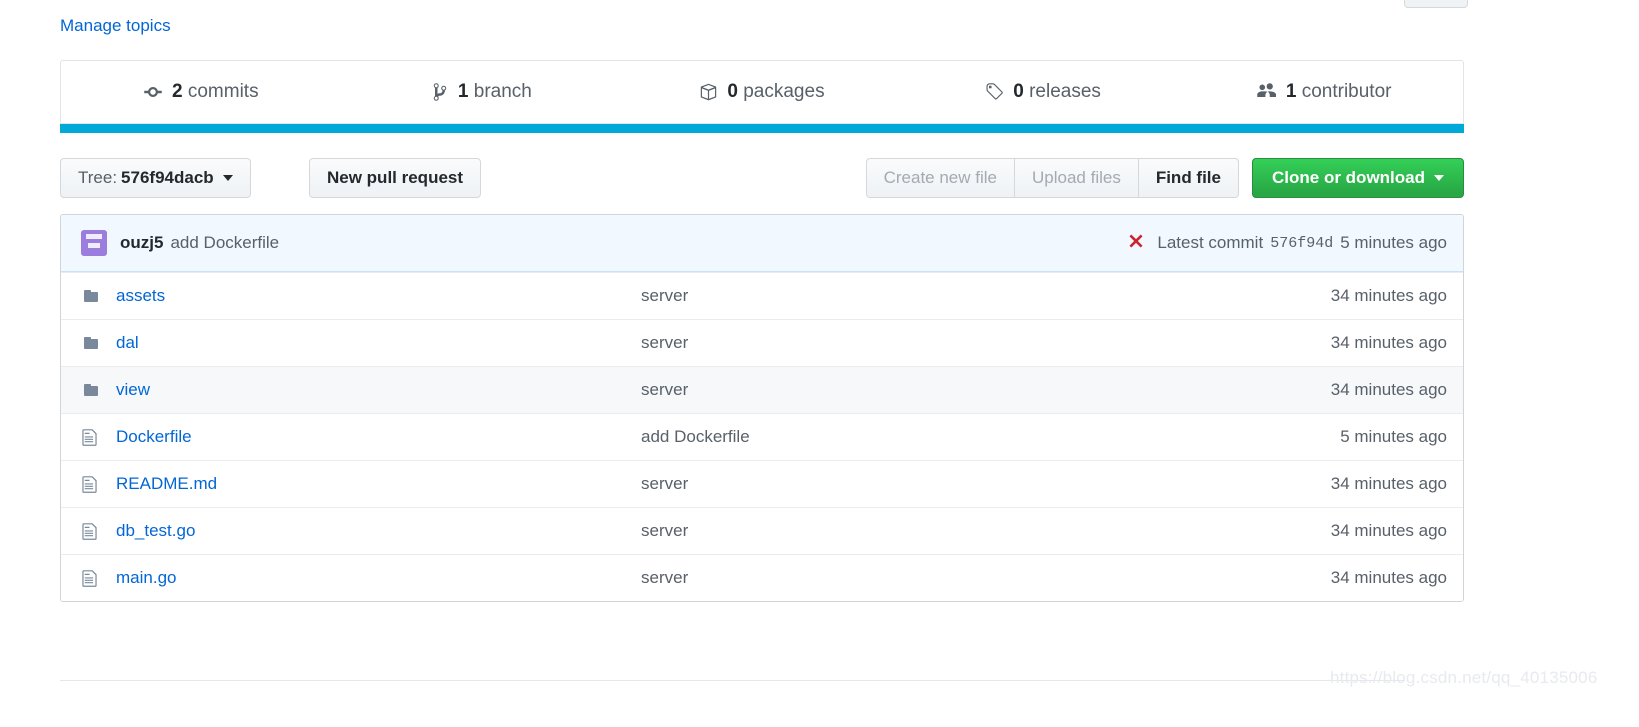 The height and width of the screenshot is (727, 1639). Describe the element at coordinates (378, 296) in the screenshot. I see `file-name-link: assets` at that location.